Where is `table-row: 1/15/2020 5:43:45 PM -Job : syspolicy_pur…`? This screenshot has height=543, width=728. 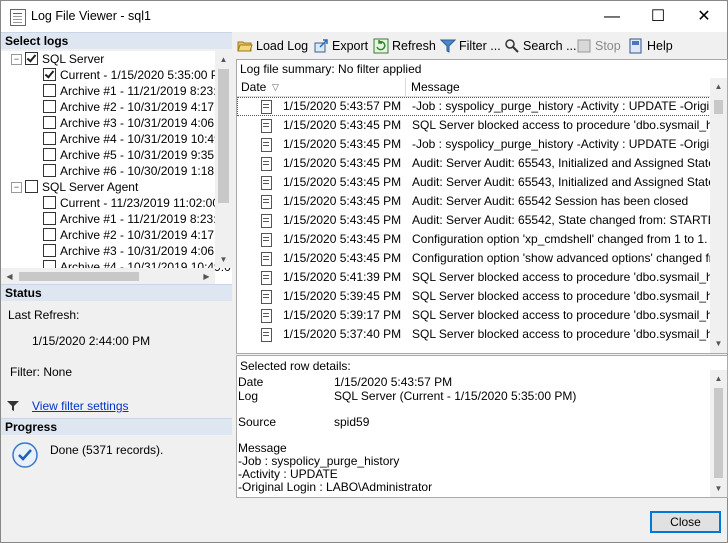 table-row: 1/15/2020 5:43:45 PM -Job : syspolicy_pur… is located at coordinates (474, 144).